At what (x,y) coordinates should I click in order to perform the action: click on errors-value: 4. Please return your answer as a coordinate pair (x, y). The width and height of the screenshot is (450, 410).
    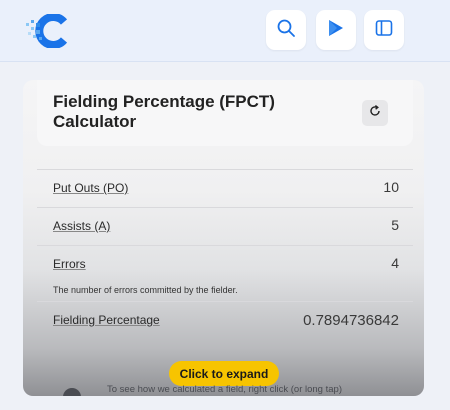
    Looking at the image, I should click on (395, 263).